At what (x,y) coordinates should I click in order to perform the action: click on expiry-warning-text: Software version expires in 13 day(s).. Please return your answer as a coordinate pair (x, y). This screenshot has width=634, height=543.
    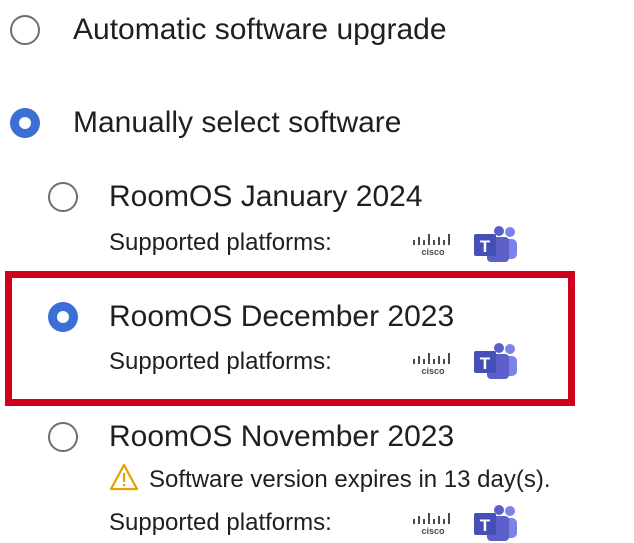
    Looking at the image, I should click on (350, 479).